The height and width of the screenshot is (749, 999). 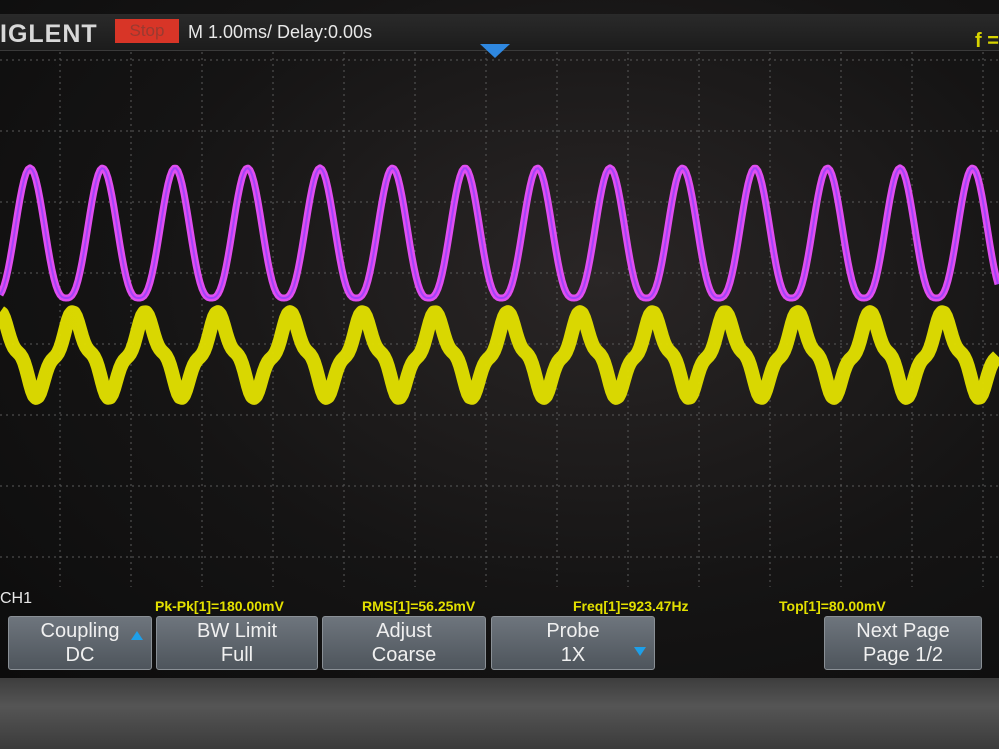 I want to click on brand-logo: IGLENT, so click(x=49, y=34).